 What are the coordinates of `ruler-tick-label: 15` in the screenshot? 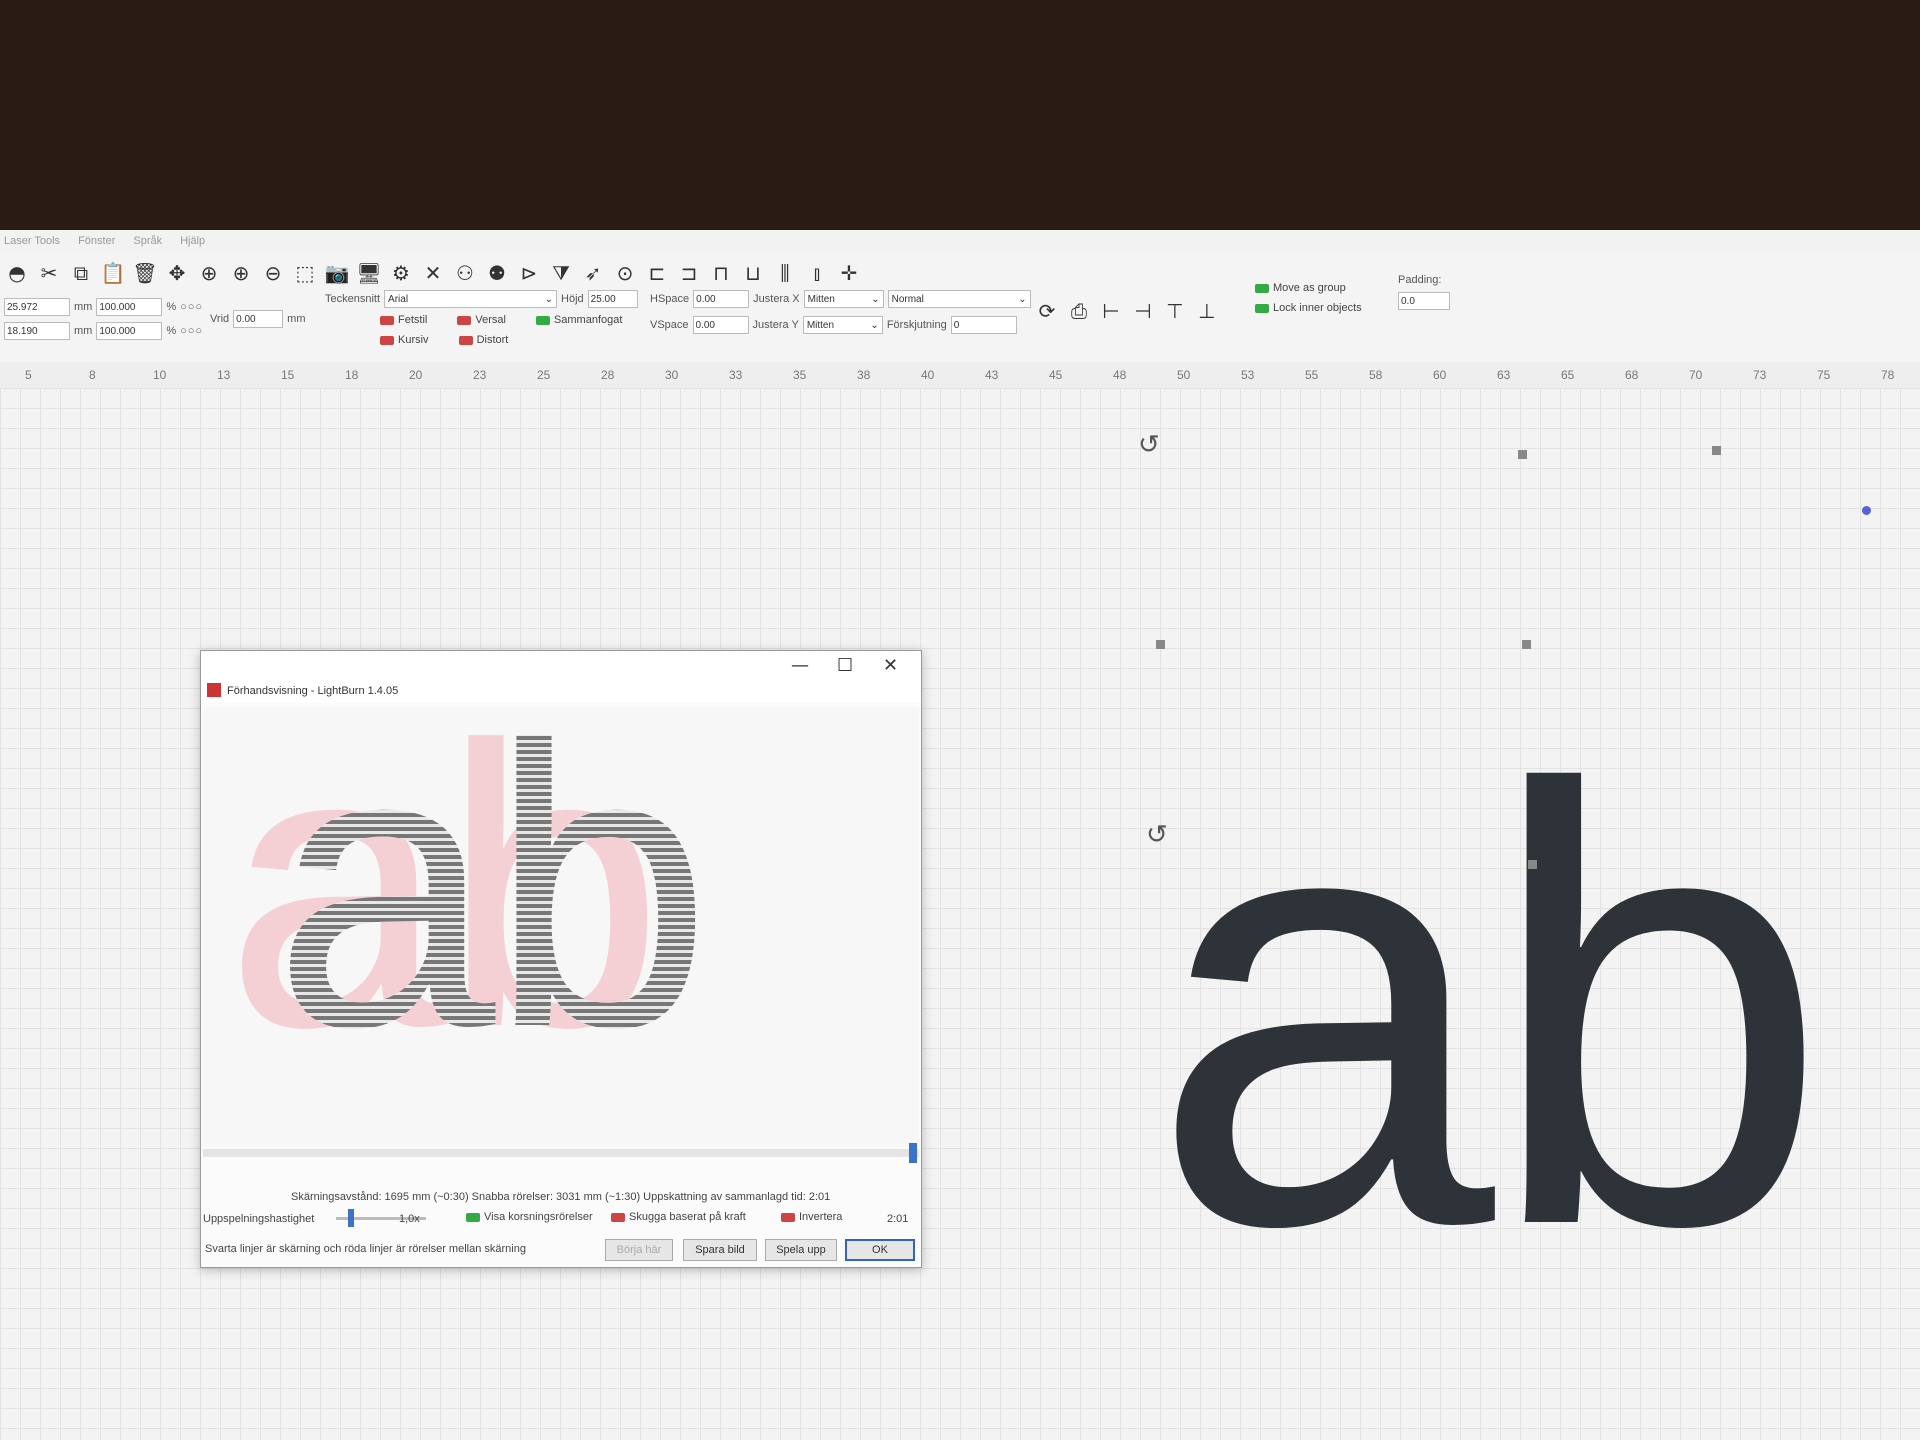 It's located at (288, 375).